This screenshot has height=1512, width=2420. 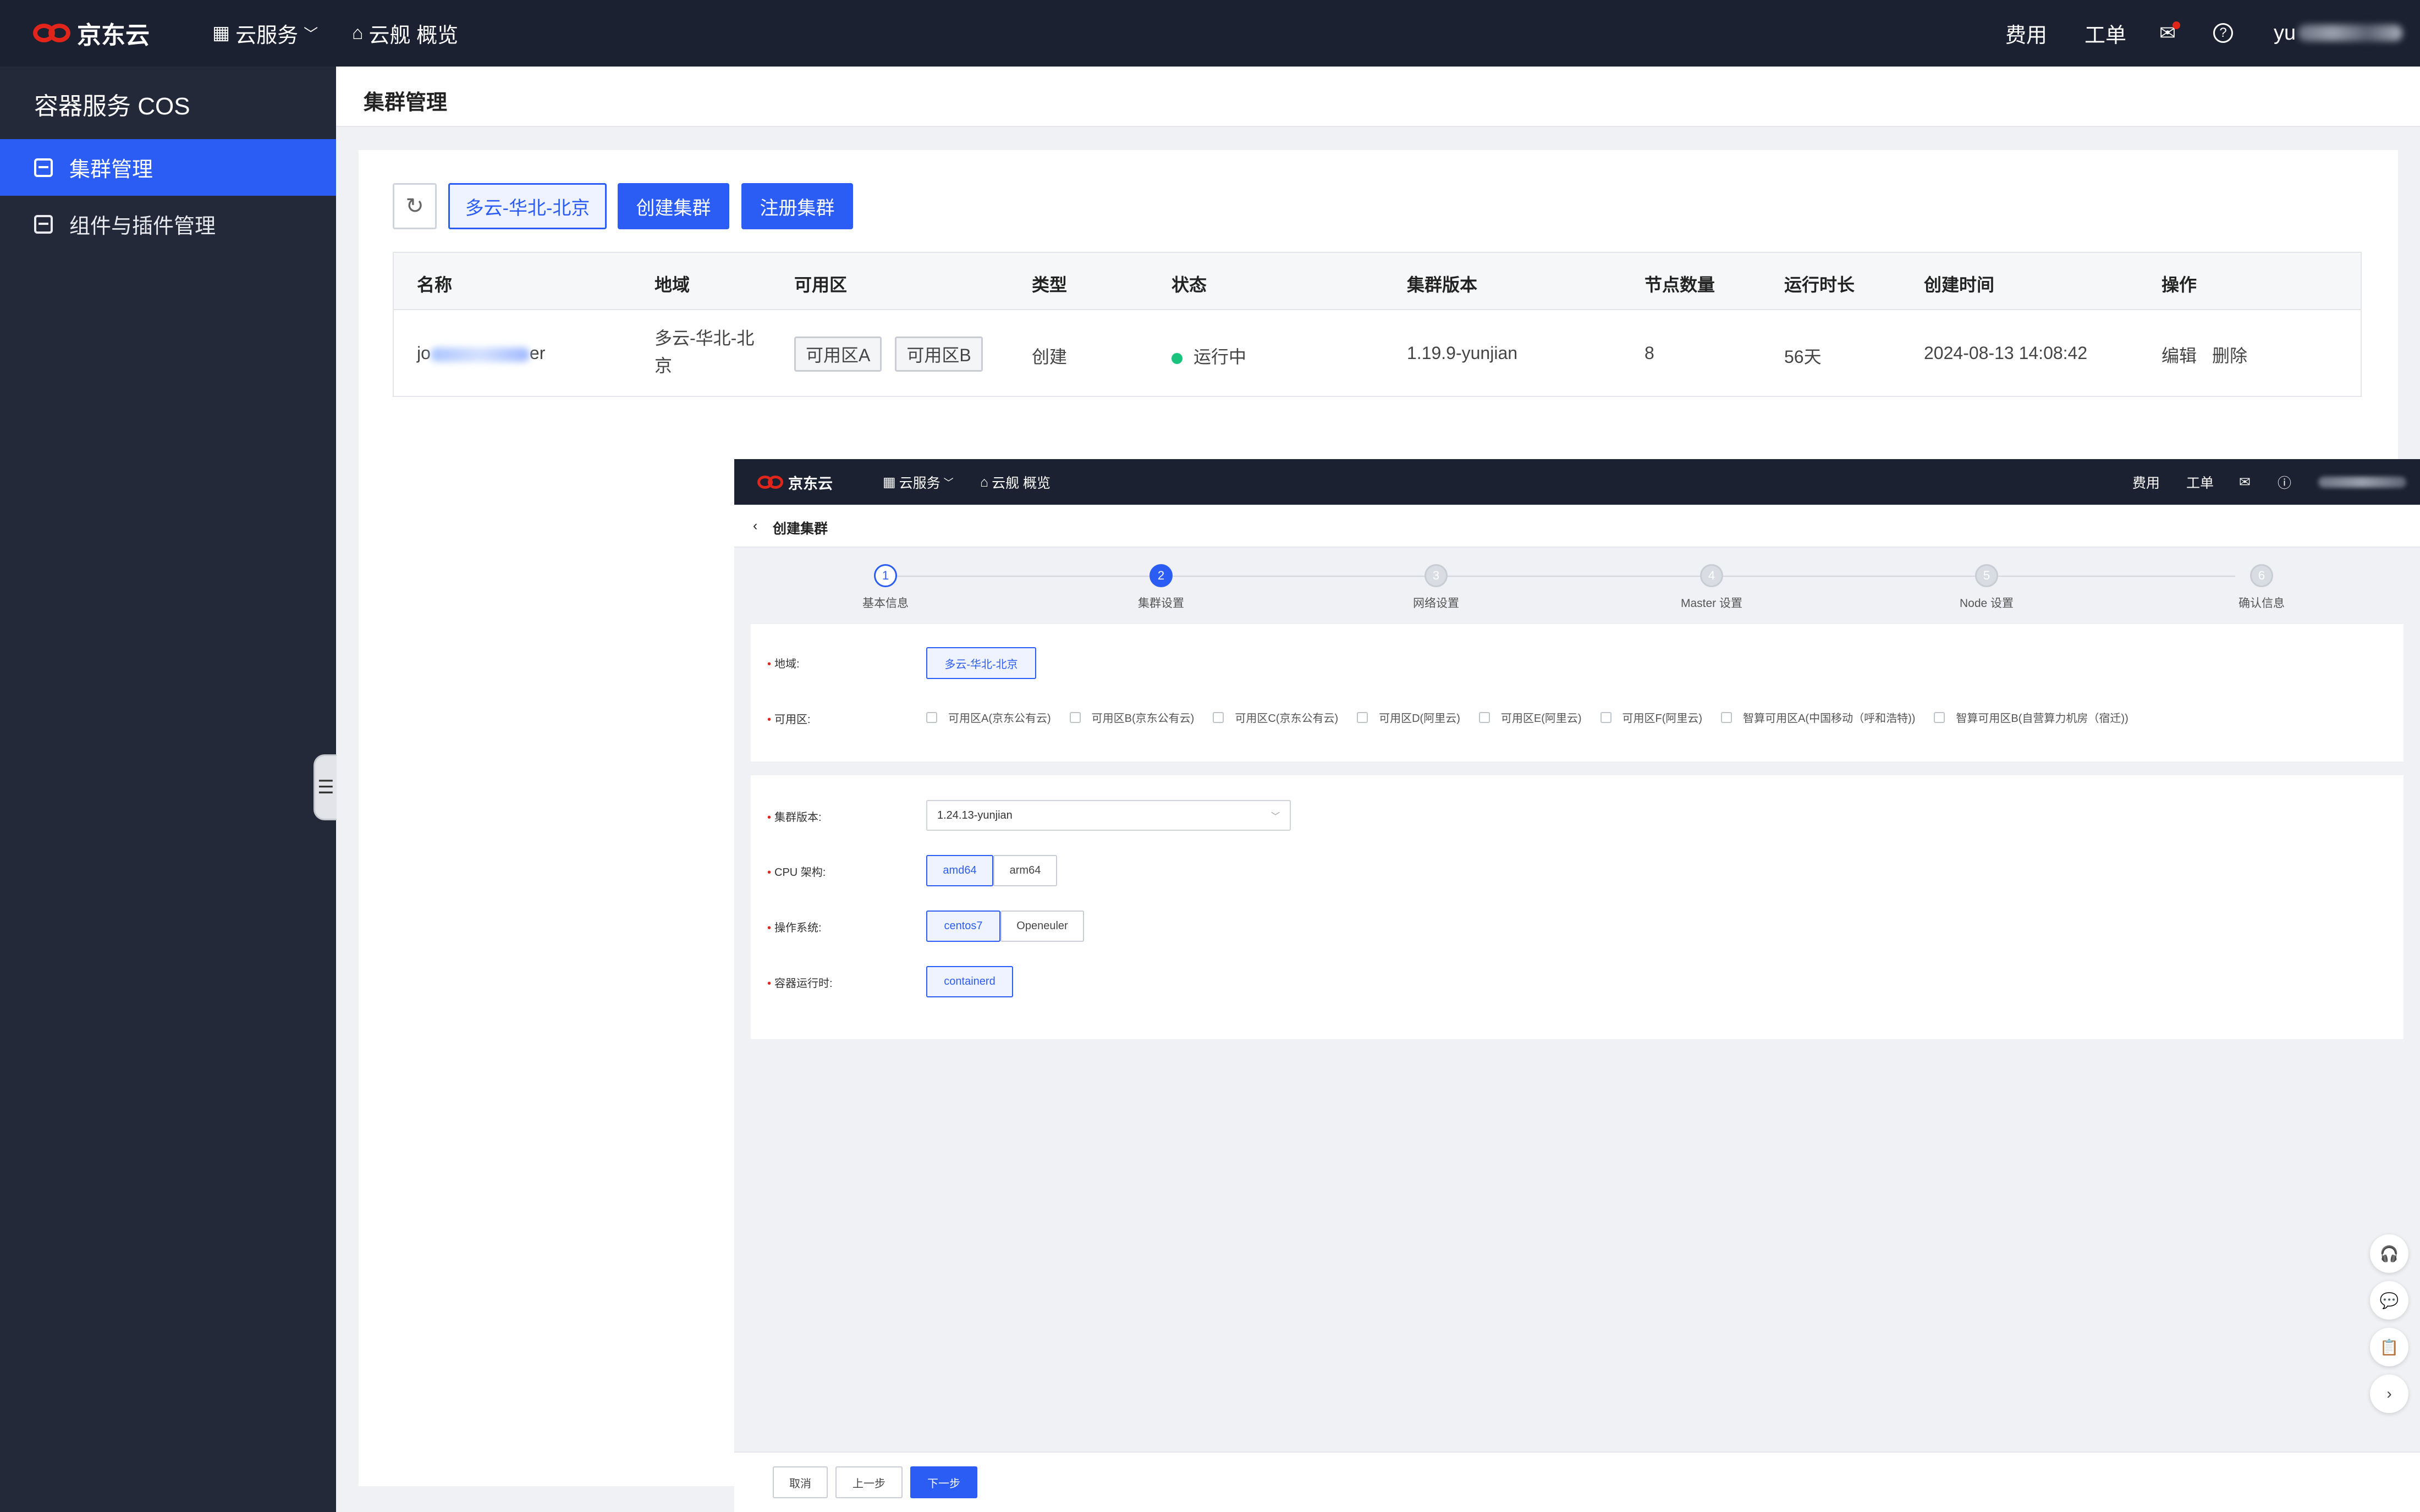 I want to click on yunjian-overview-label: 云舰 概览, so click(x=414, y=36).